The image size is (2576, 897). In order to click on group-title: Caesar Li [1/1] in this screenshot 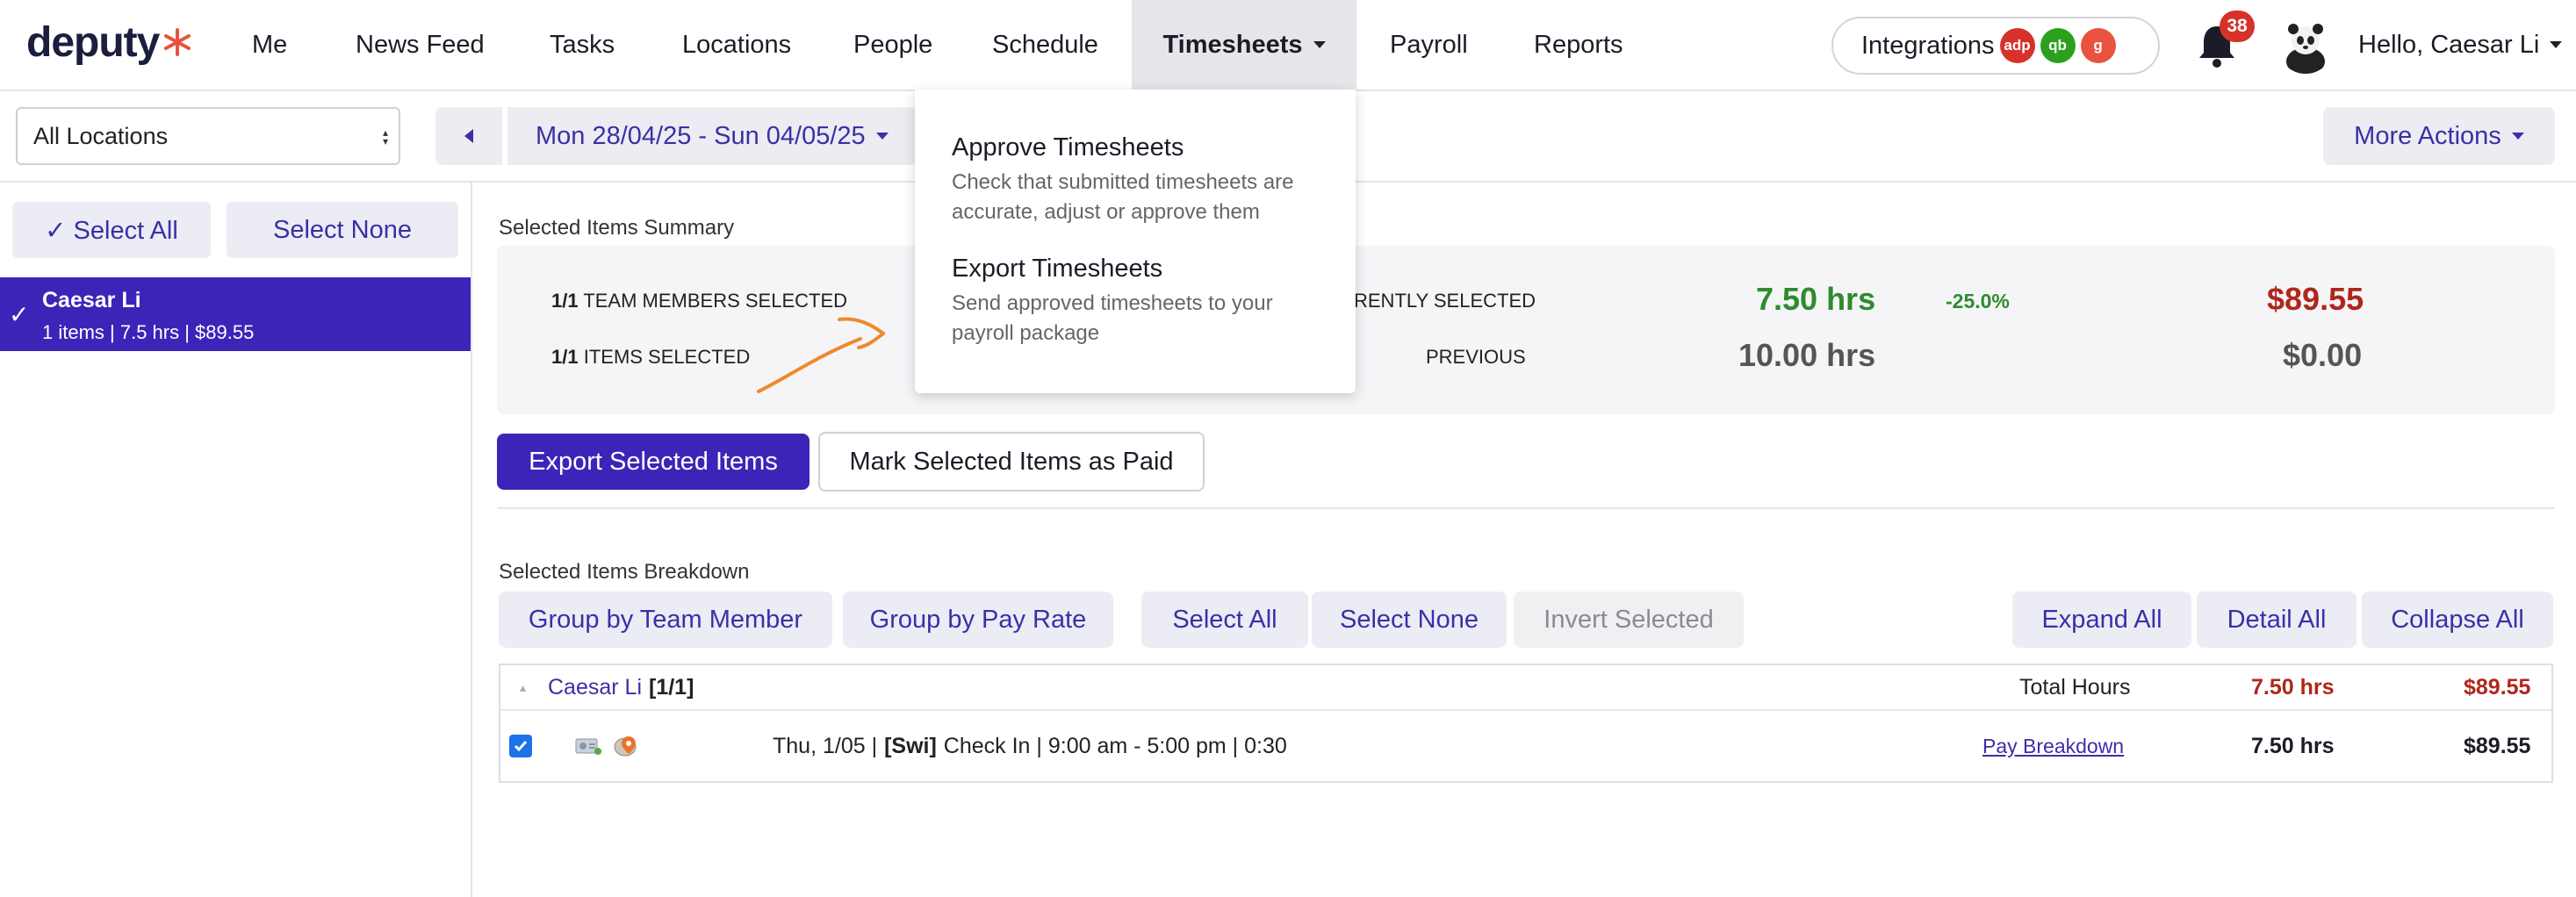, I will do `click(621, 687)`.